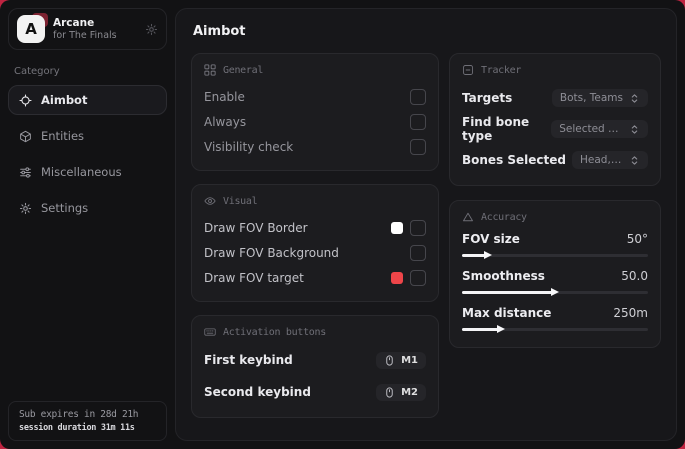  What do you see at coordinates (224, 96) in the screenshot?
I see `row-label: Enable` at bounding box center [224, 96].